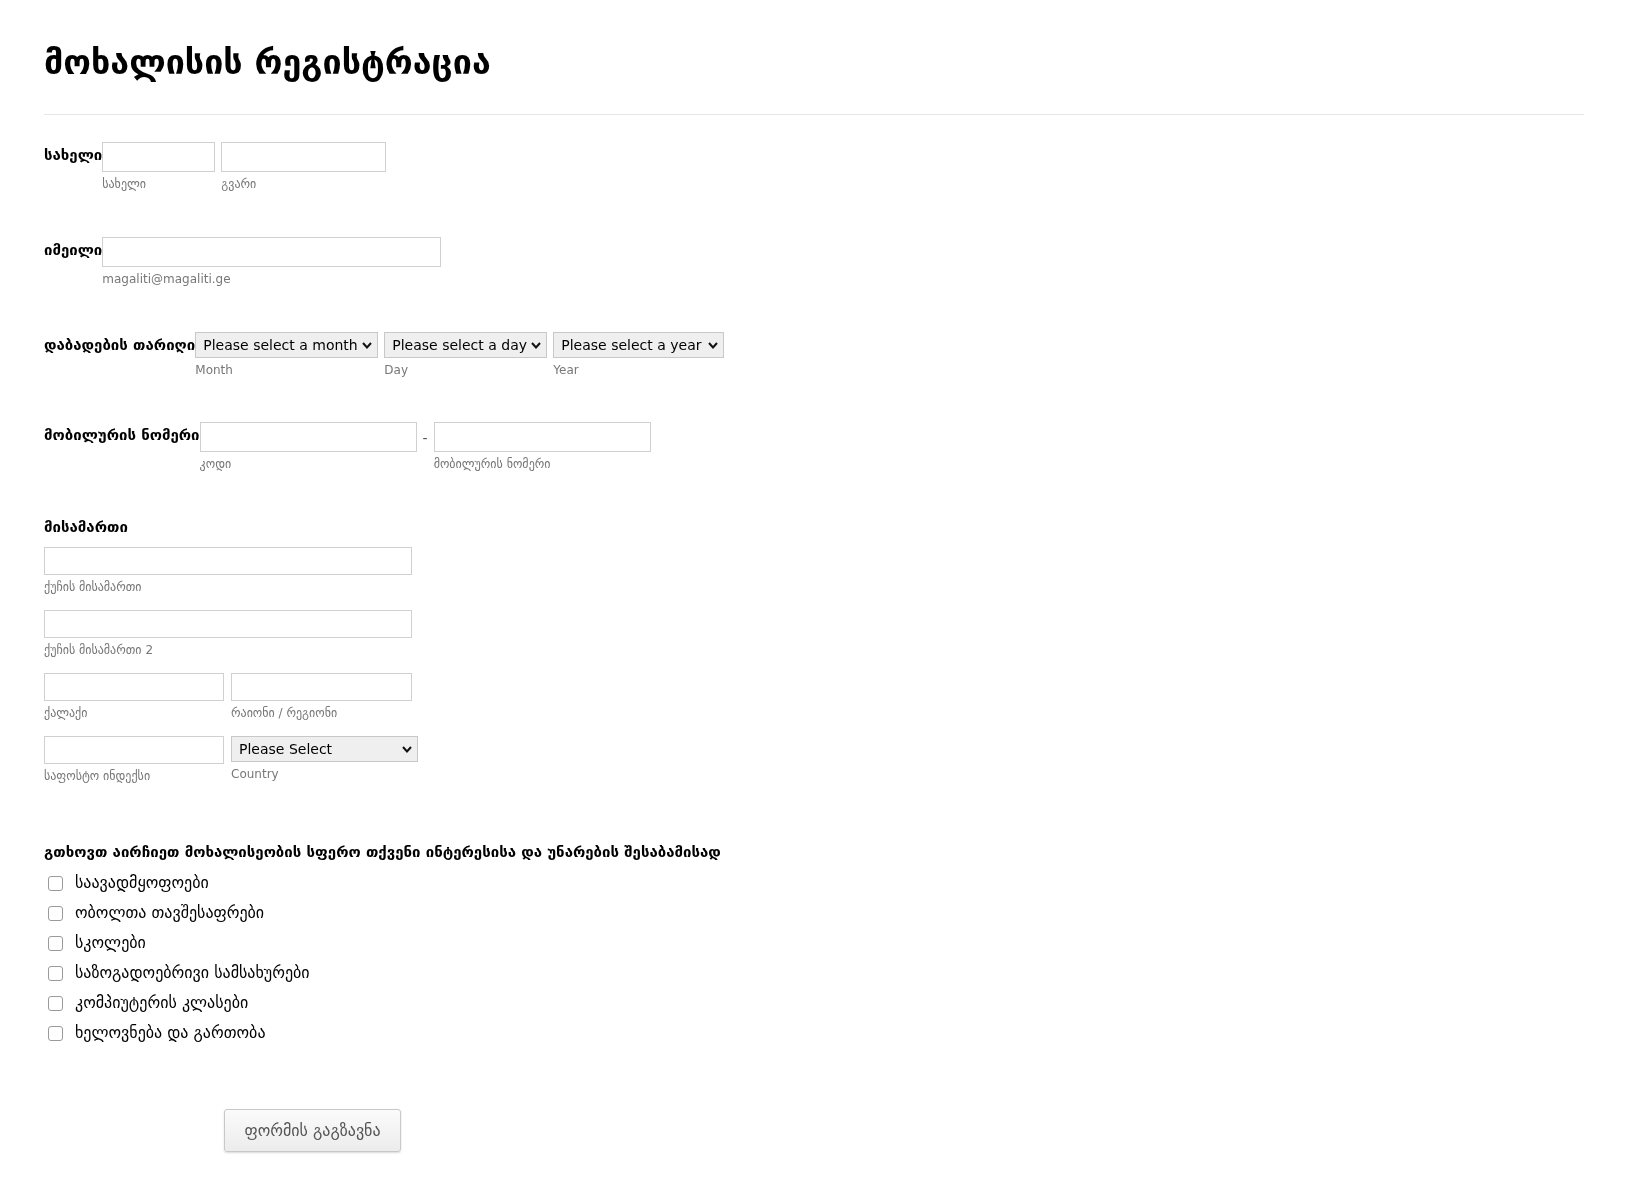 The width and height of the screenshot is (1628, 1196). What do you see at coordinates (383, 852) in the screenshot?
I see `section-heading: გთხოვთ აირჩიეთ მოხალისეობის სფერო თქვენი ინტერესისა და უნარების შესაბამისად` at bounding box center [383, 852].